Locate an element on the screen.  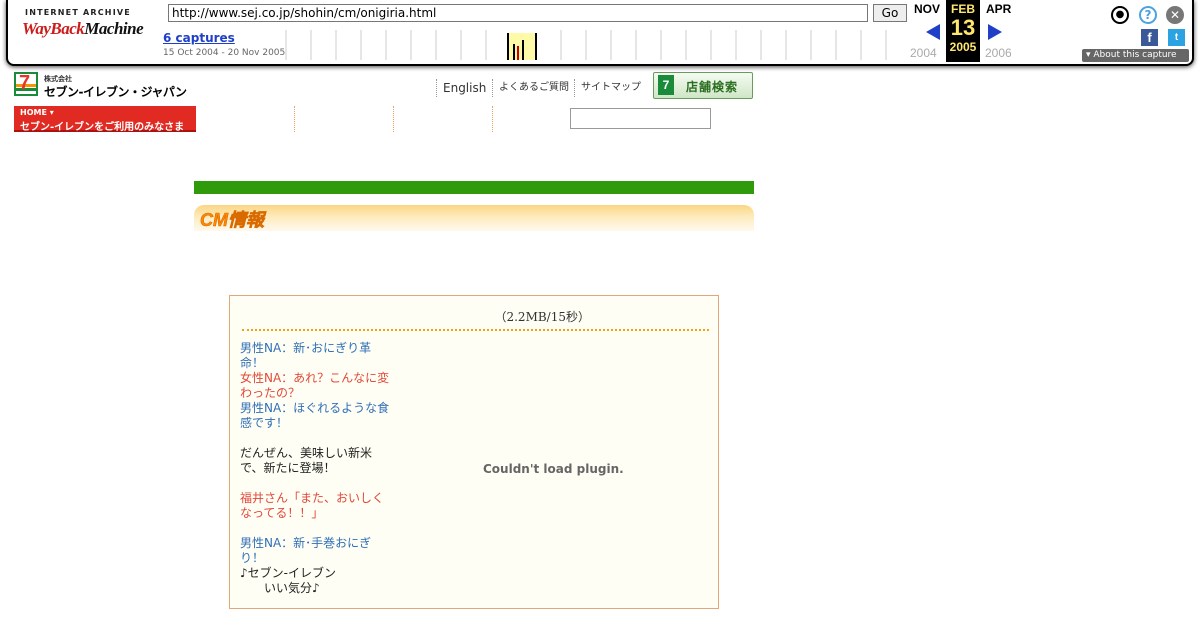
about-capture-button: ▾ About this capture is located at coordinates (1135, 55).